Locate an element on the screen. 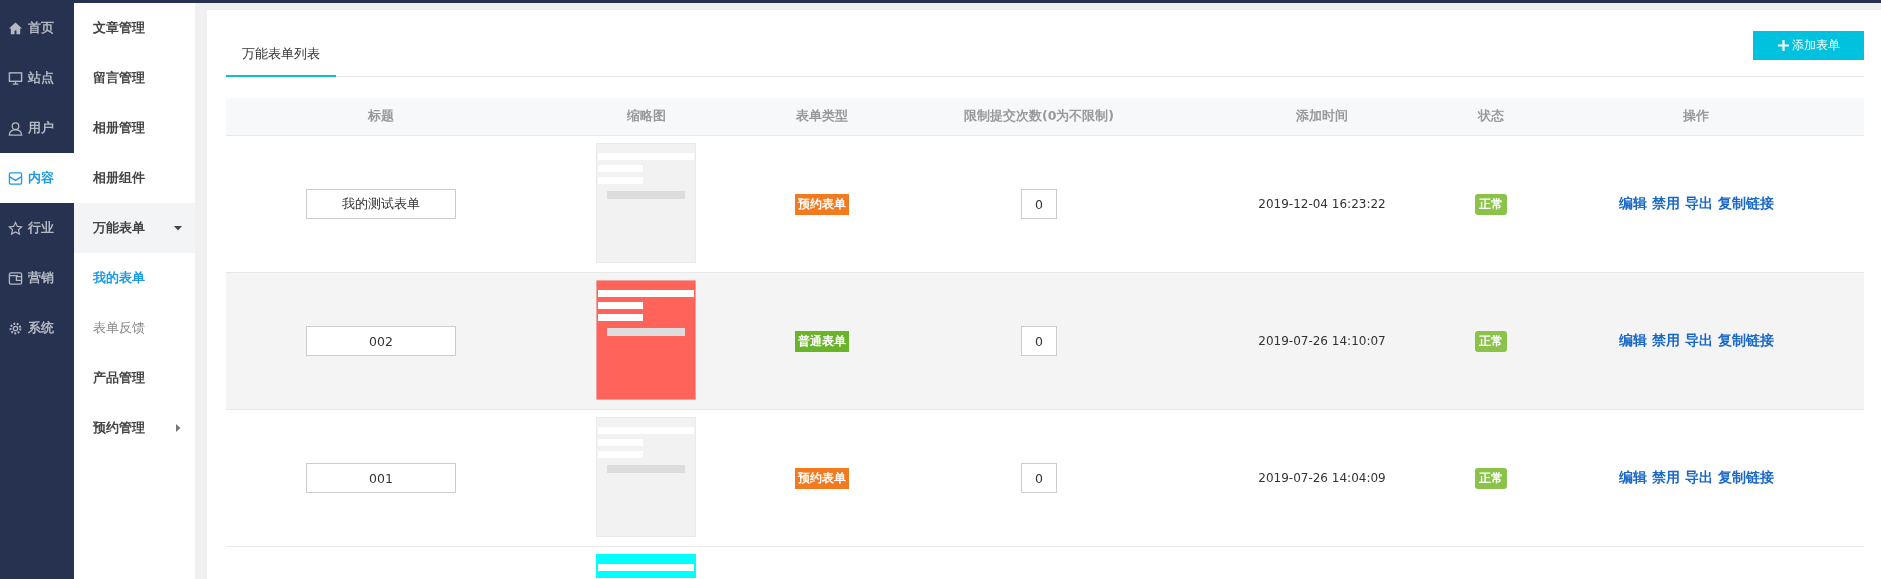  added-time: 2019-12-04 16:23:22 is located at coordinates (1322, 204).